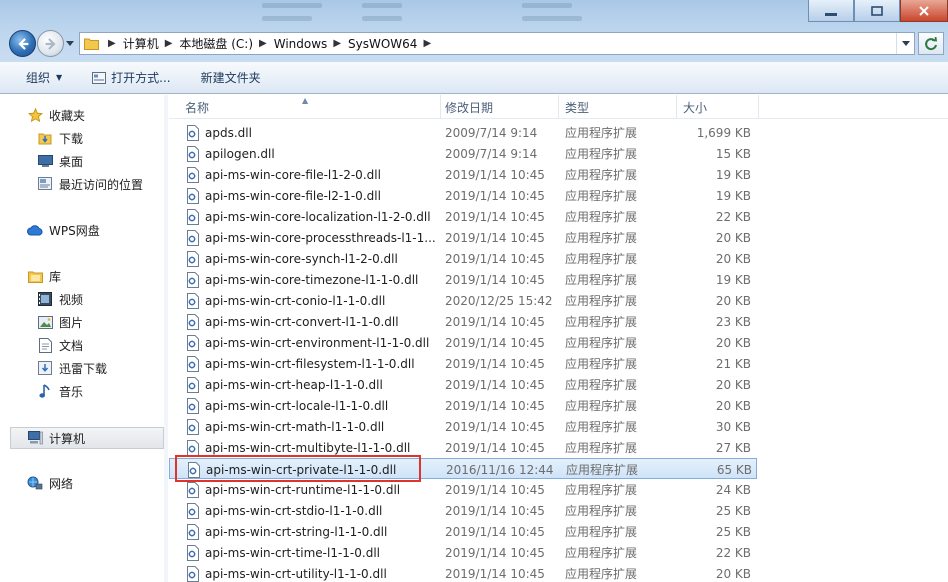 The image size is (948, 582). I want to click on file-name-cell: api-ms-win-core-localization-l1-2-0.dll, so click(316, 216).